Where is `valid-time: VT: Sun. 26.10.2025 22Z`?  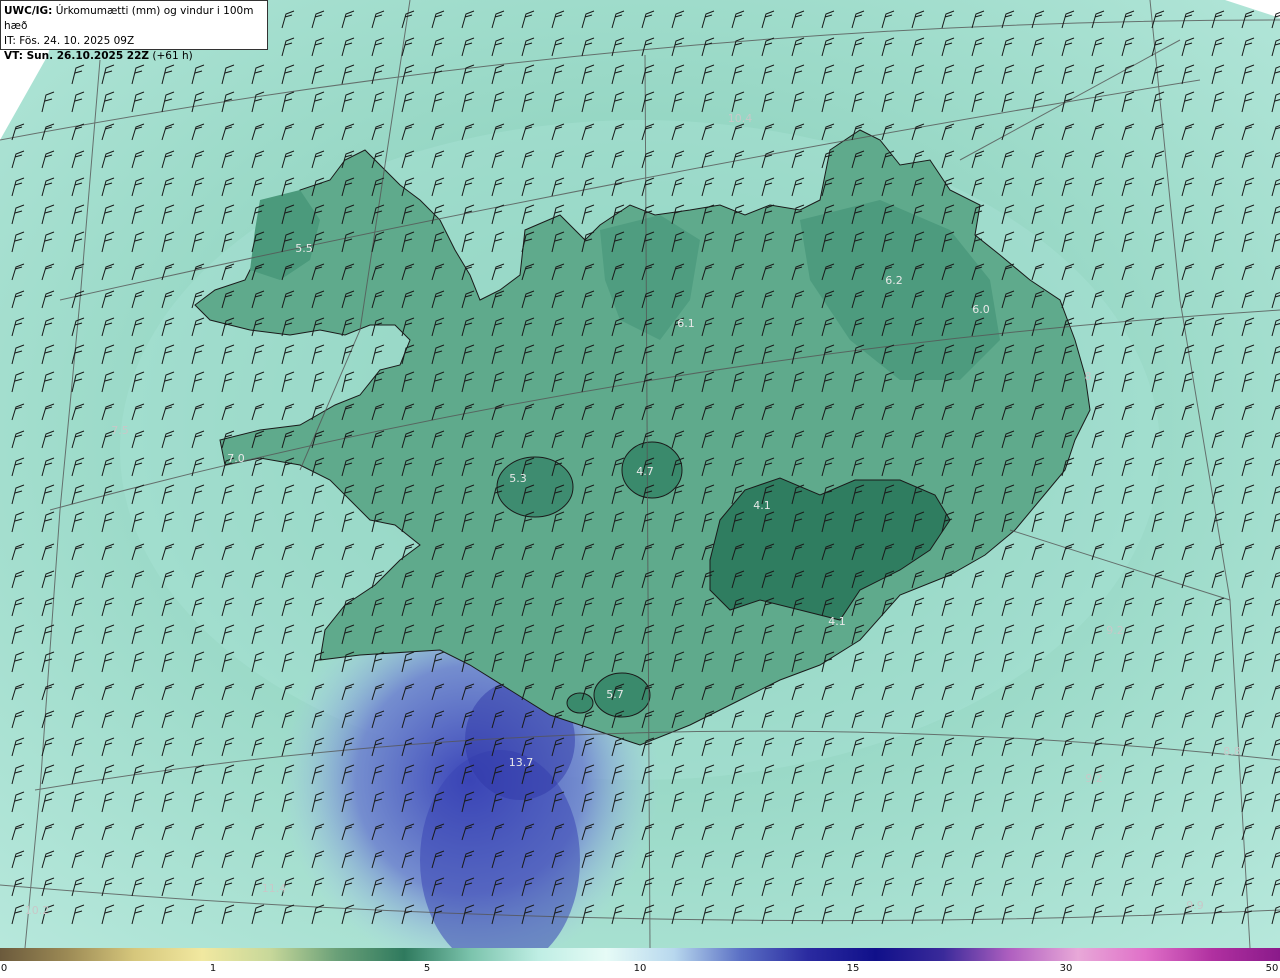
valid-time: VT: Sun. 26.10.2025 22Z is located at coordinates (77, 56).